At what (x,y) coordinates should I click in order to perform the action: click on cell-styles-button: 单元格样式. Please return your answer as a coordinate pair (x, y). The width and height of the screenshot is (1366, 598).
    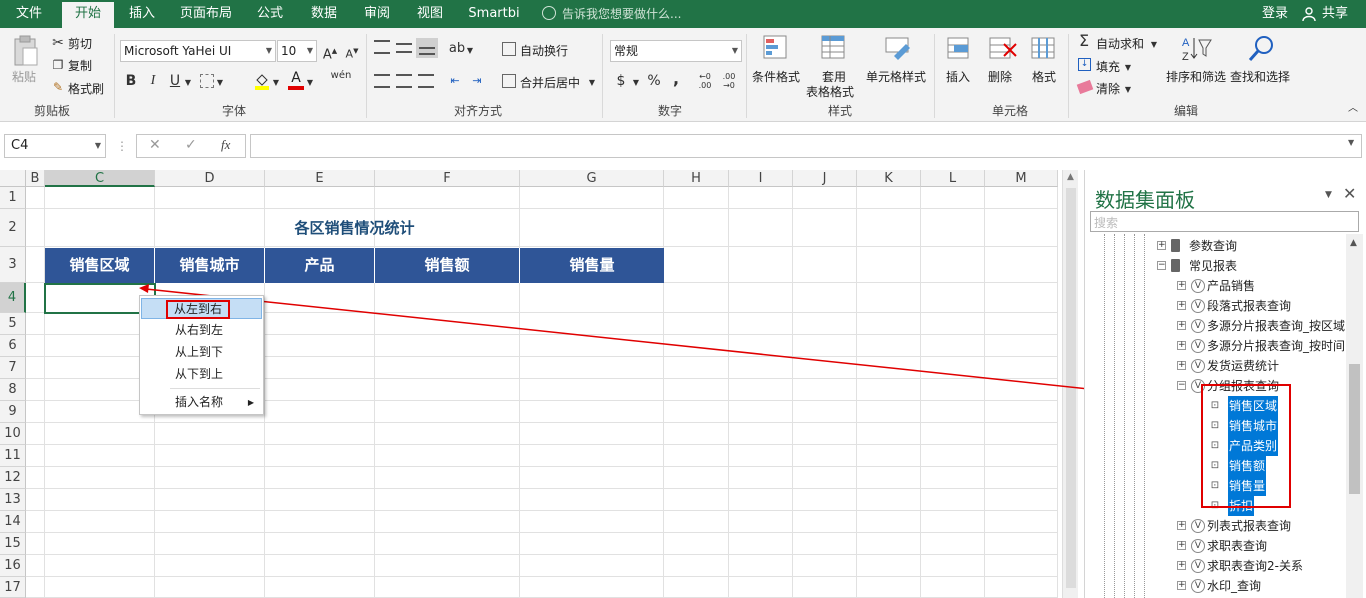
    Looking at the image, I should click on (896, 76).